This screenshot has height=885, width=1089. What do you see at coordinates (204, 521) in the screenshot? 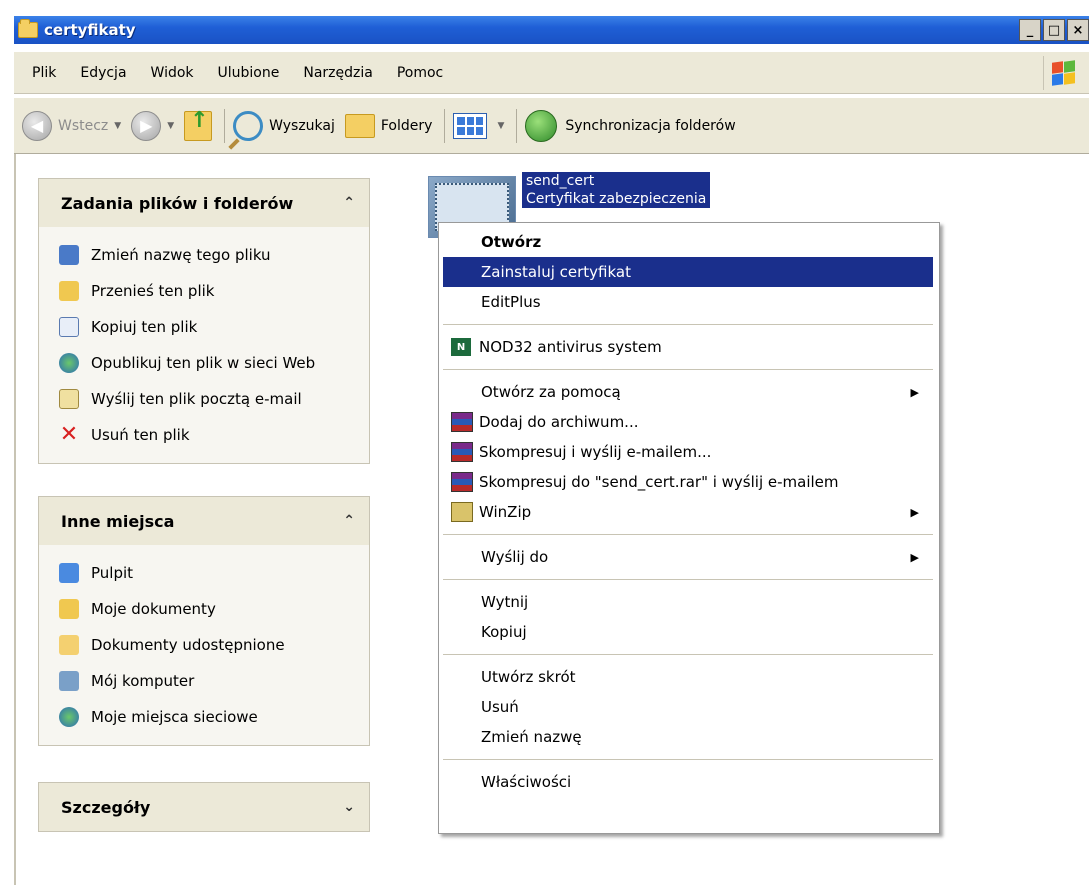
I see `other-places-header: Inne miejsca ⌃` at bounding box center [204, 521].